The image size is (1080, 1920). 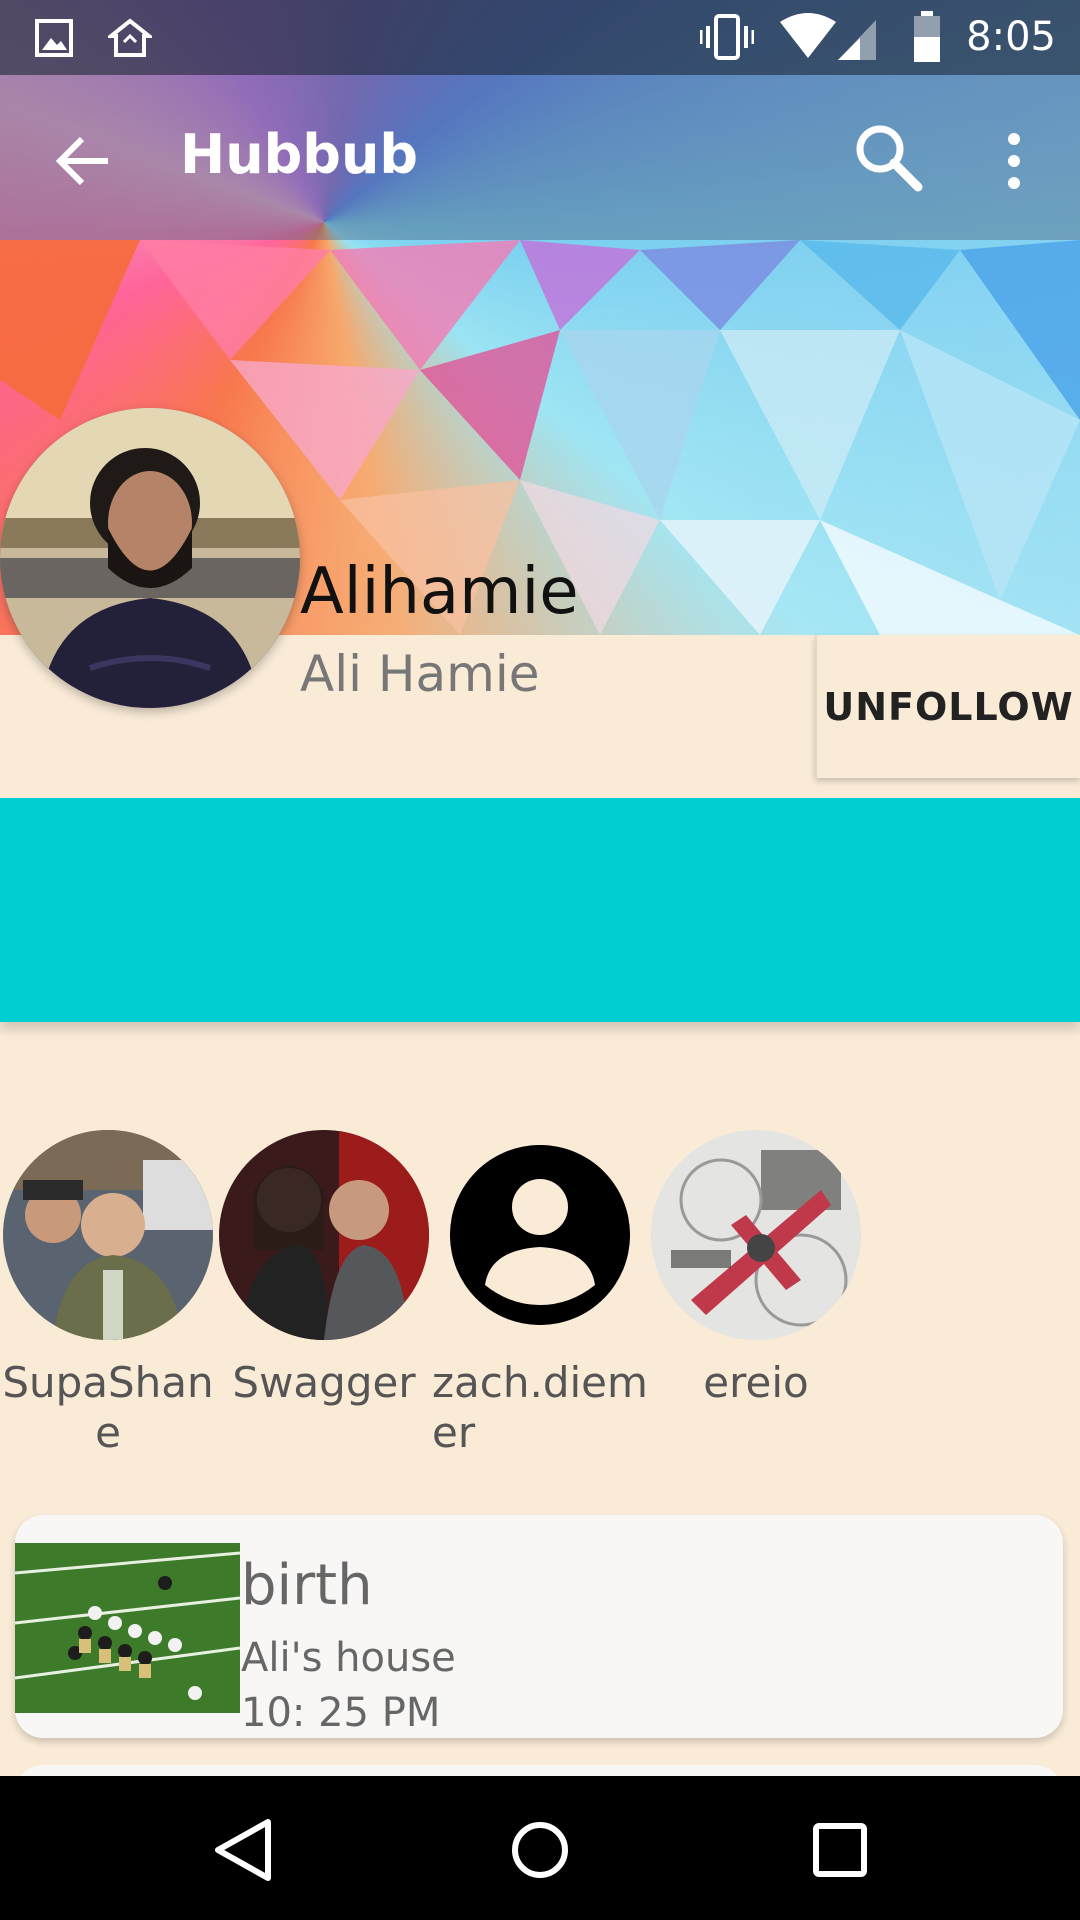 I want to click on avatar-photo, so click(x=150, y=558).